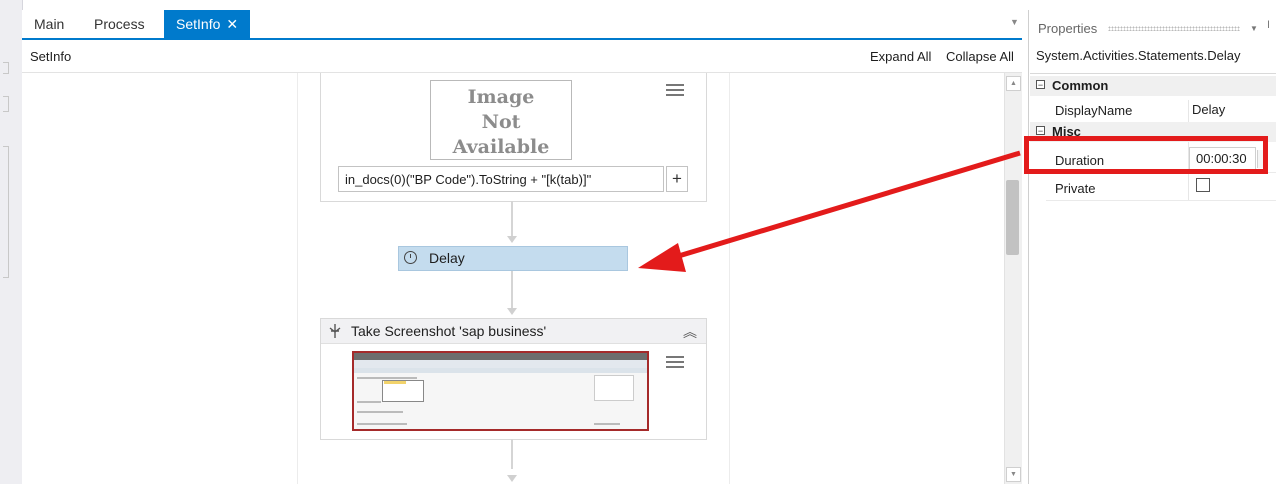 The height and width of the screenshot is (484, 1276). What do you see at coordinates (1254, 28) in the screenshot?
I see `panel-dropdown-icon: ▼` at bounding box center [1254, 28].